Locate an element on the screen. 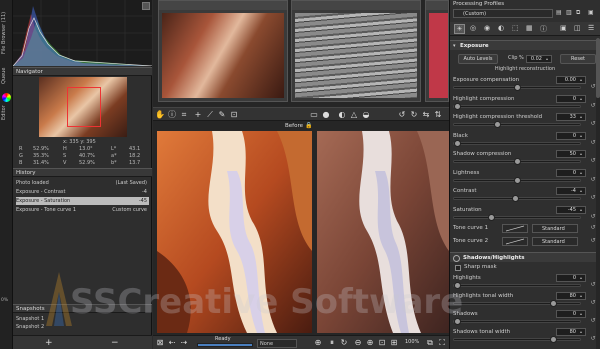  next-image-icon: ⇢ is located at coordinates (184, 343).